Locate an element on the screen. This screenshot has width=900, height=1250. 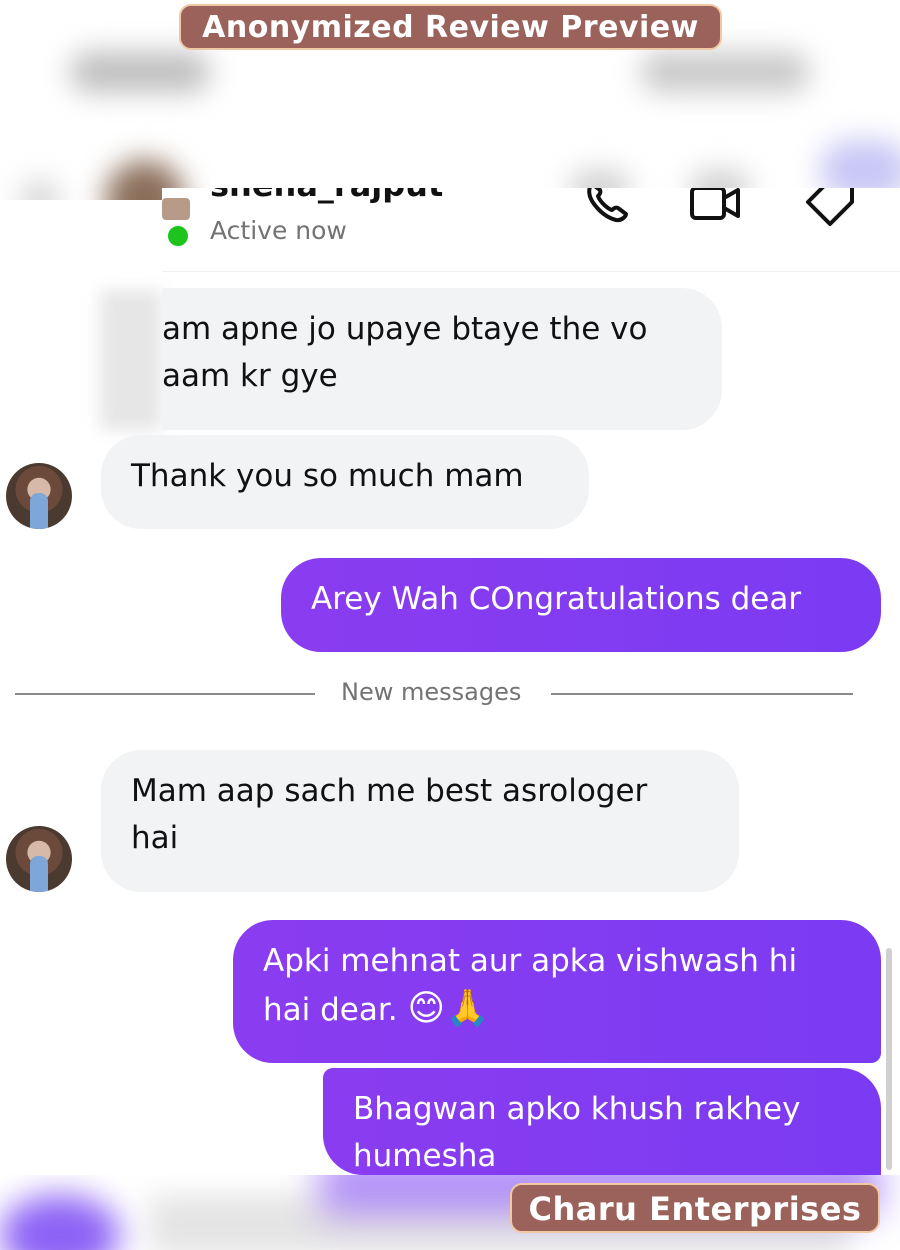
outgoing-message: Arey Wah COngratulations dear is located at coordinates (581, 605).